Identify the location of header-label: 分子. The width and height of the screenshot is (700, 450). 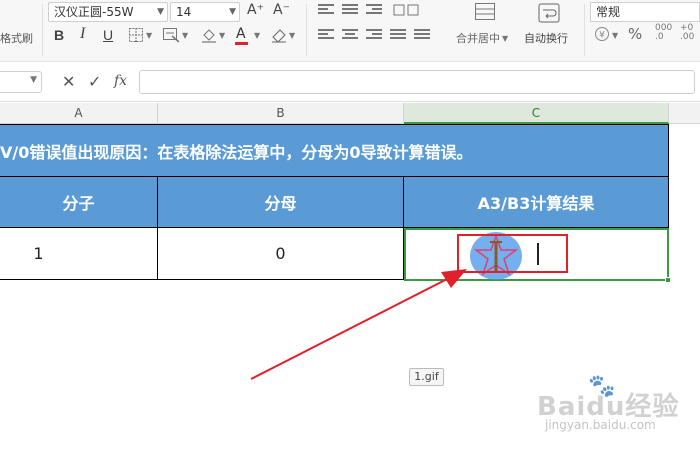
(78, 203).